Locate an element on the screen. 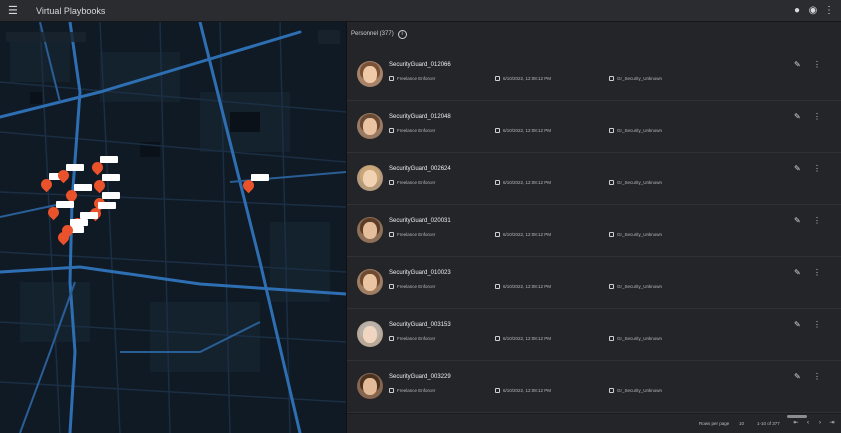  record-name: SecurityGuard_002624 is located at coordinates (420, 169).